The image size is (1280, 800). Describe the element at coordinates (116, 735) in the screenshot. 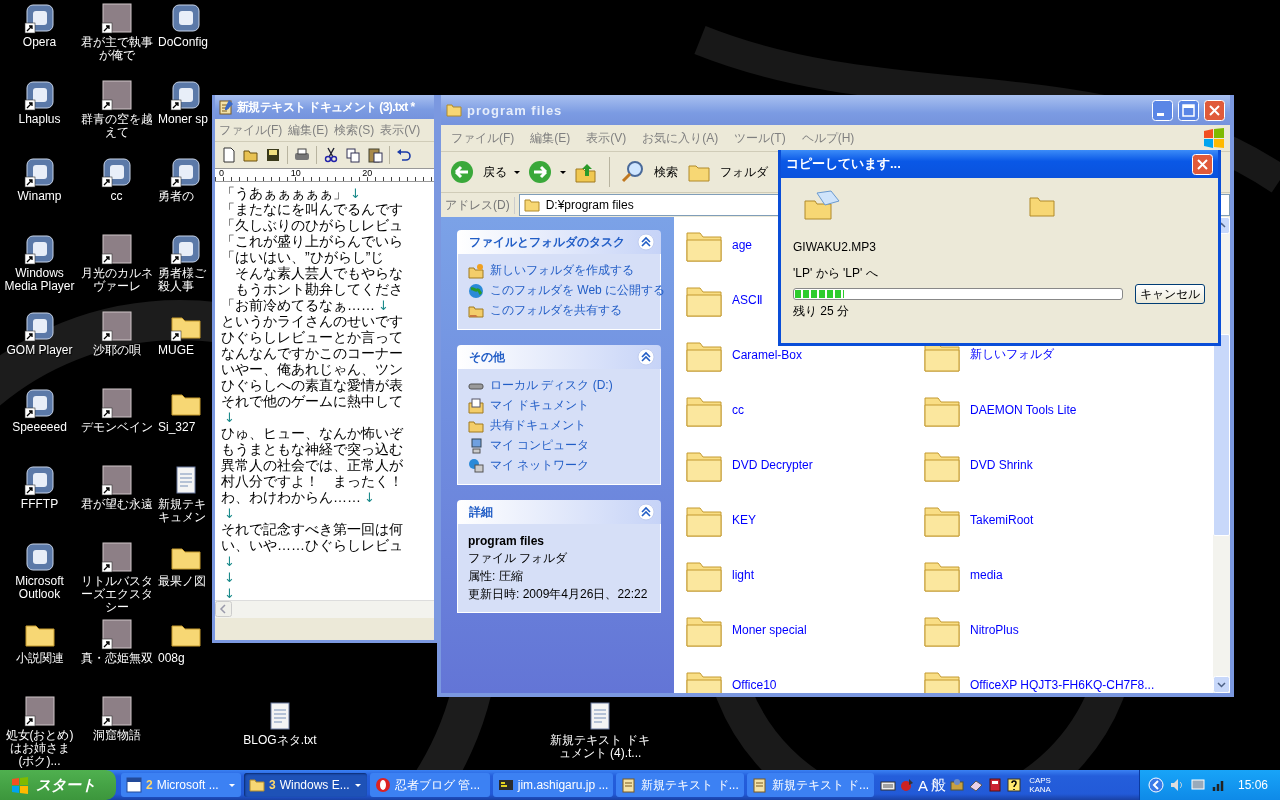

I see `desktop-icon-label: 洞窟物語` at that location.